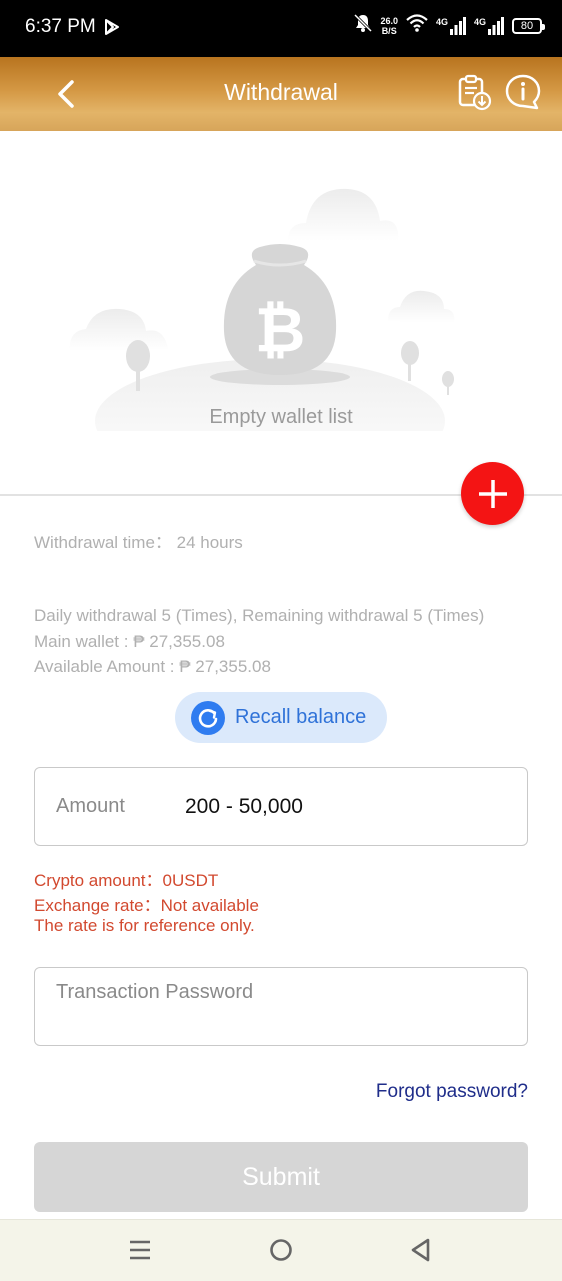 This screenshot has width=562, height=1281. What do you see at coordinates (417, 25) in the screenshot?
I see `wifi-icon` at bounding box center [417, 25].